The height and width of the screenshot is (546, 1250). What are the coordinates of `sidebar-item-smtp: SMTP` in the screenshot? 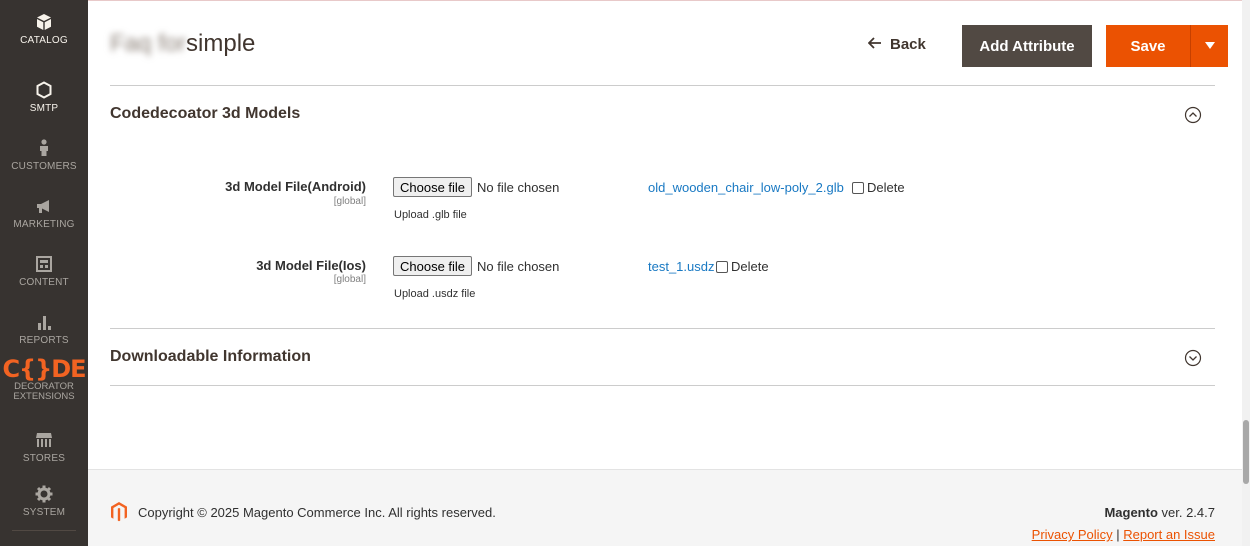 It's located at (44, 97).